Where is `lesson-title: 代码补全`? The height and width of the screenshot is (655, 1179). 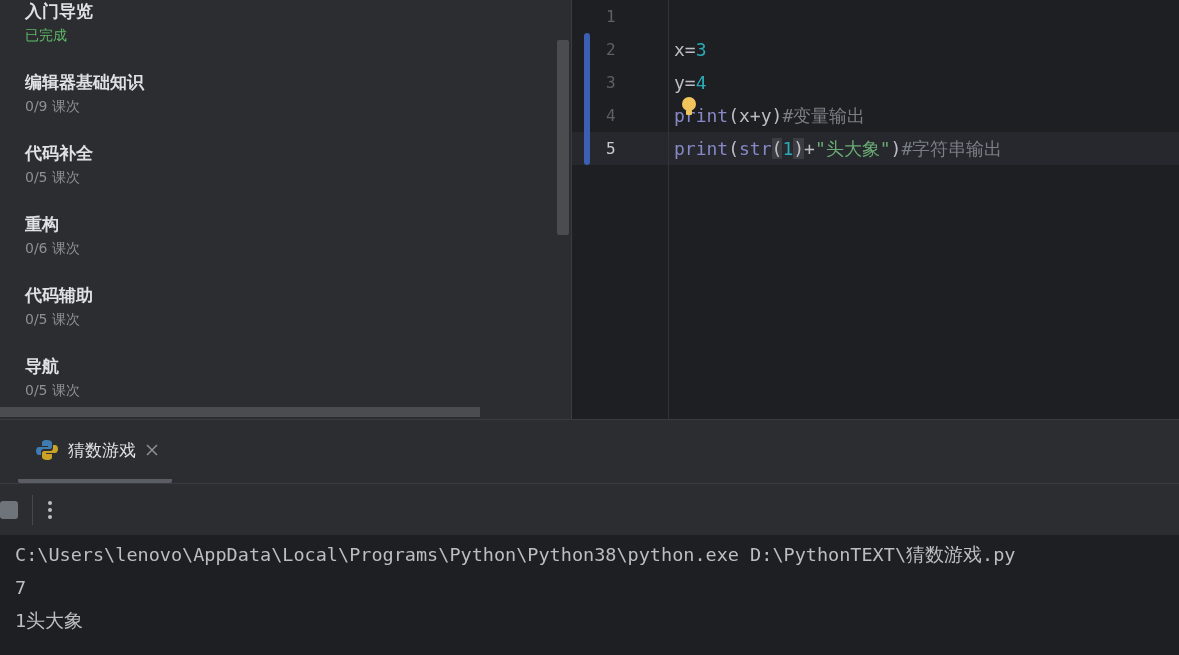 lesson-title: 代码补全 is located at coordinates (298, 153).